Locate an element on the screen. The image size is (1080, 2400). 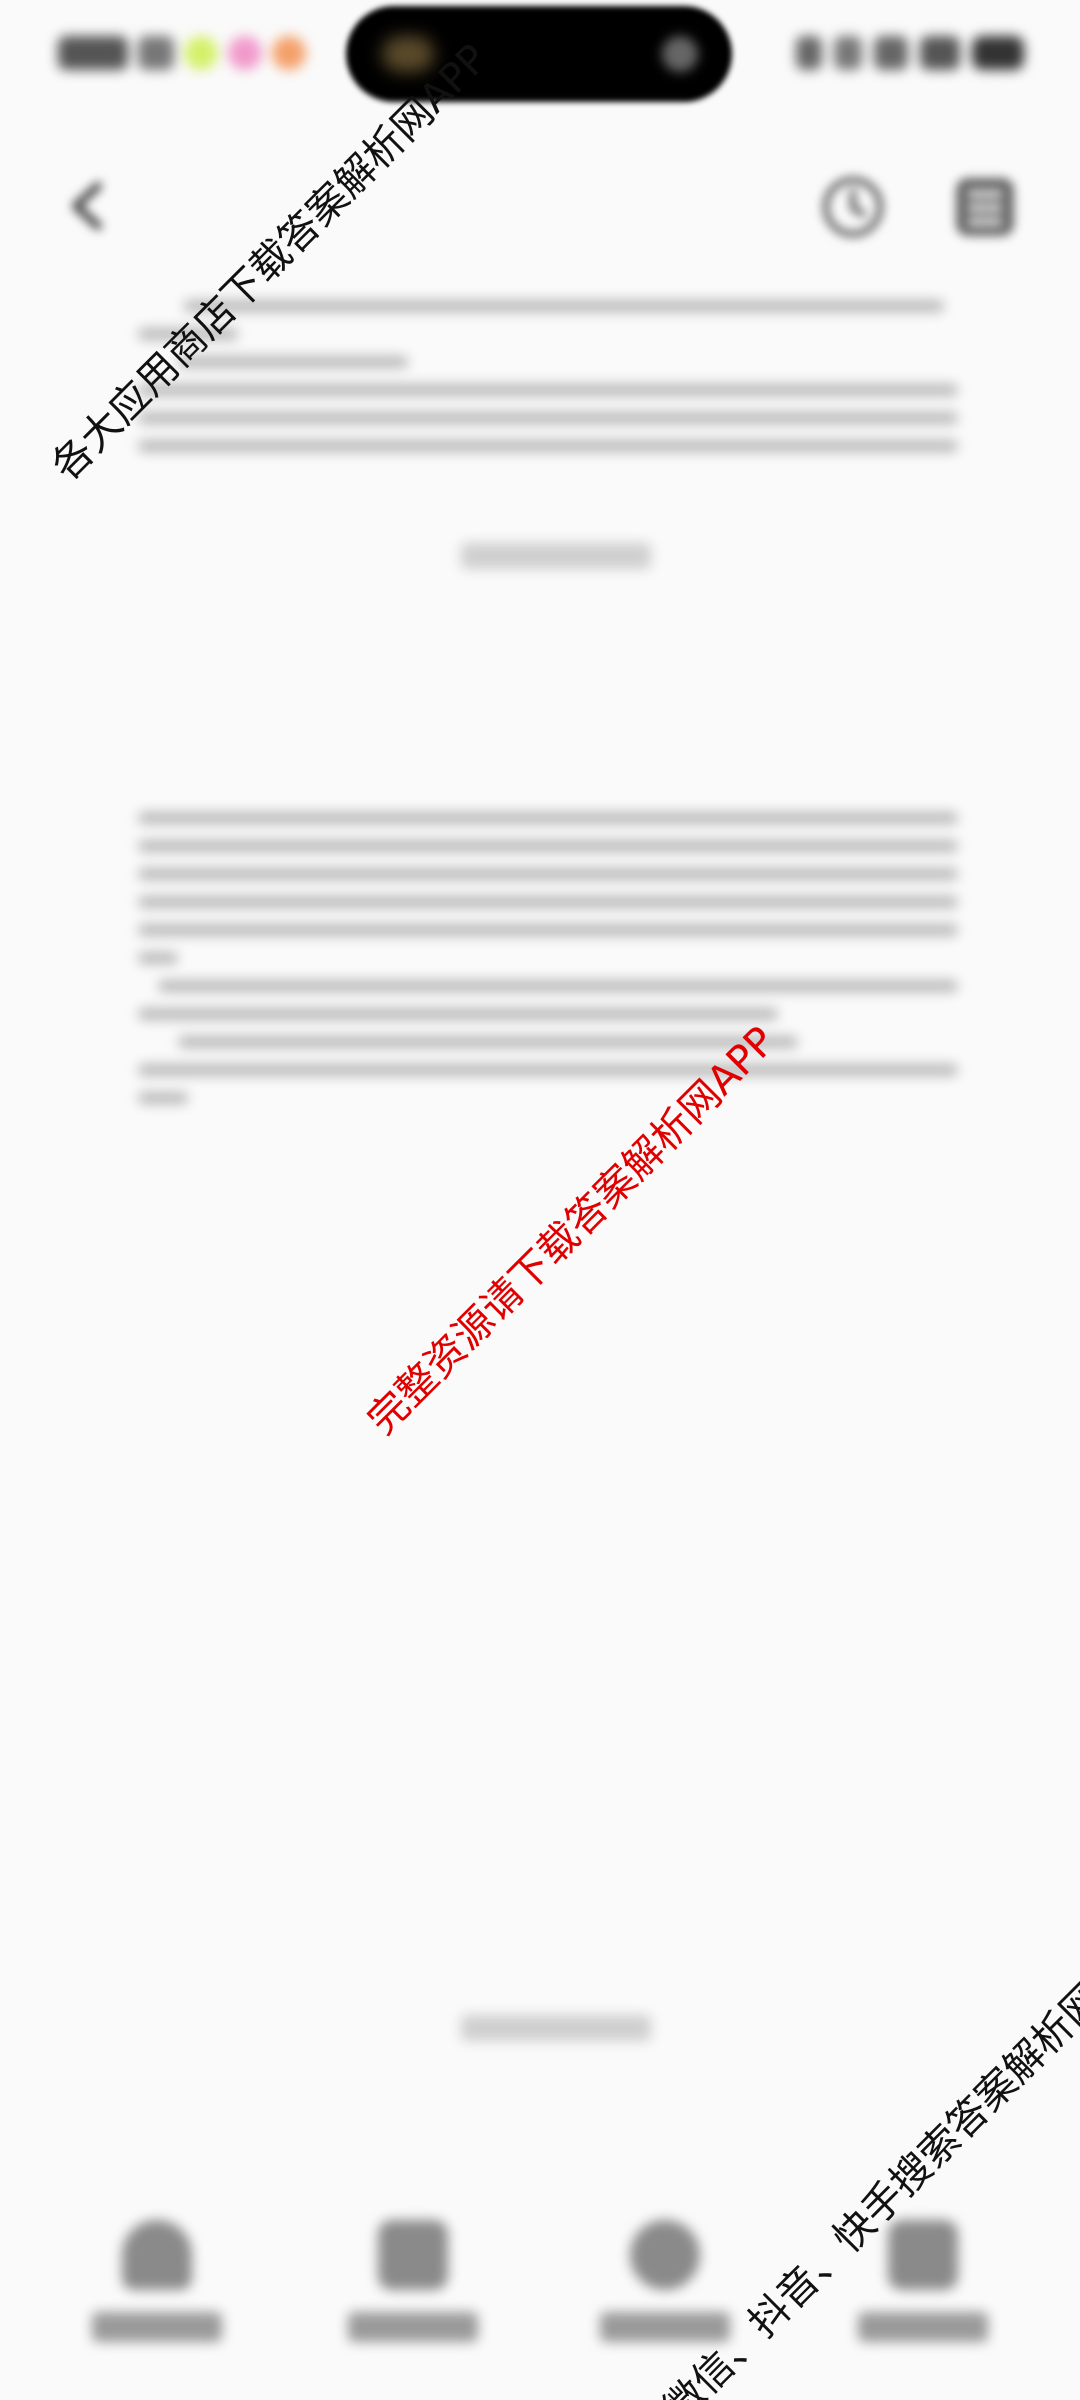
time-indicator is located at coordinates (93, 53).